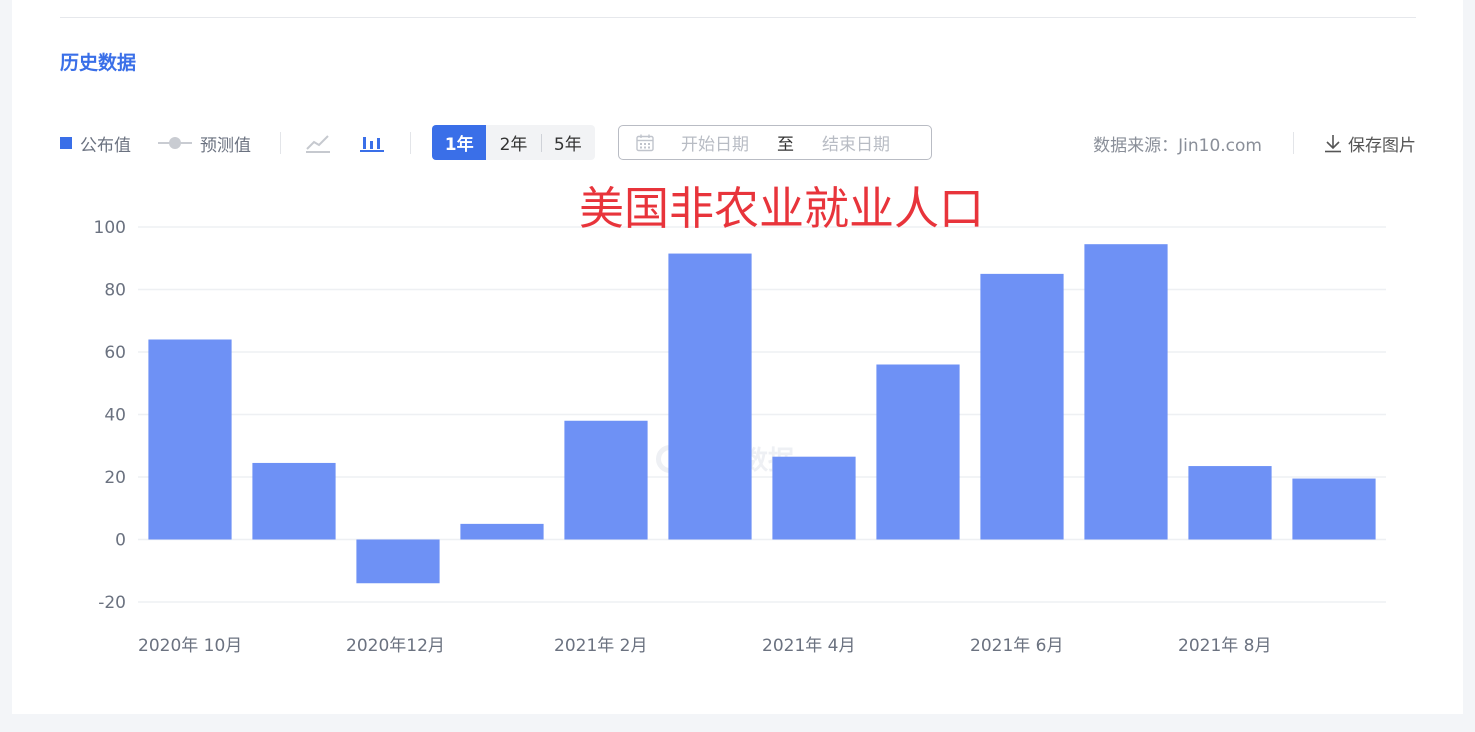 This screenshot has height=732, width=1475. Describe the element at coordinates (115, 353) in the screenshot. I see `y-tick-label: 60` at that location.